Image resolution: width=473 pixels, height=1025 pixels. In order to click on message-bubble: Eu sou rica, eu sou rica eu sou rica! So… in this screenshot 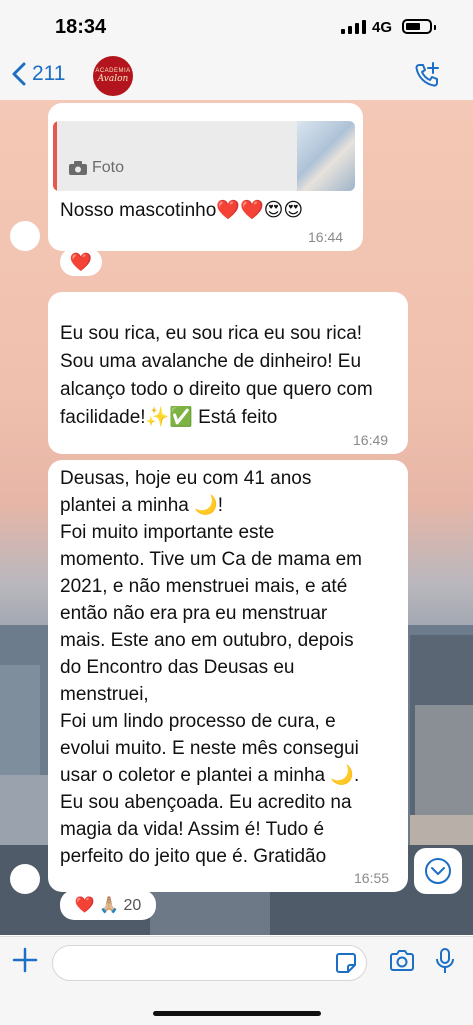, I will do `click(228, 373)`.